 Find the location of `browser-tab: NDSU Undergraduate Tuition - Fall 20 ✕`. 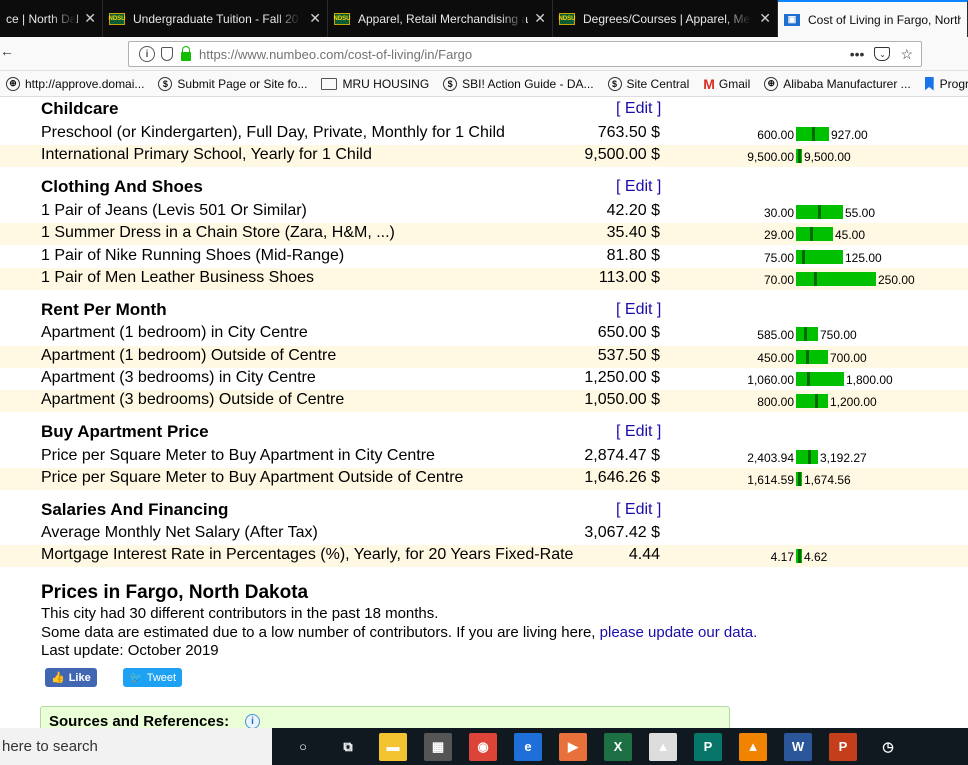

browser-tab: NDSU Undergraduate Tuition - Fall 20 ✕ is located at coordinates (215, 18).